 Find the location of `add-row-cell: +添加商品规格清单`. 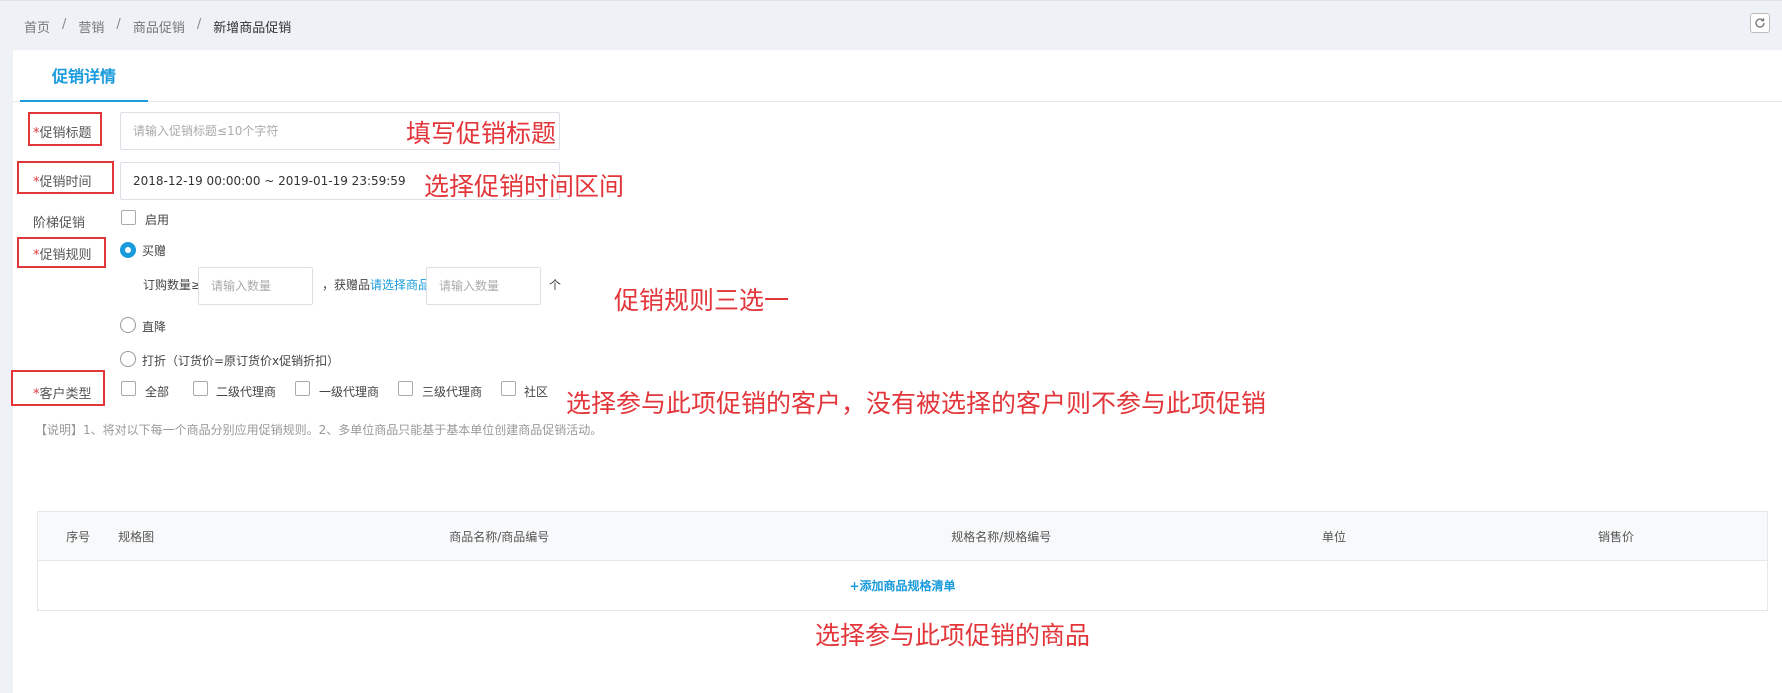

add-row-cell: +添加商品规格清单 is located at coordinates (902, 585).